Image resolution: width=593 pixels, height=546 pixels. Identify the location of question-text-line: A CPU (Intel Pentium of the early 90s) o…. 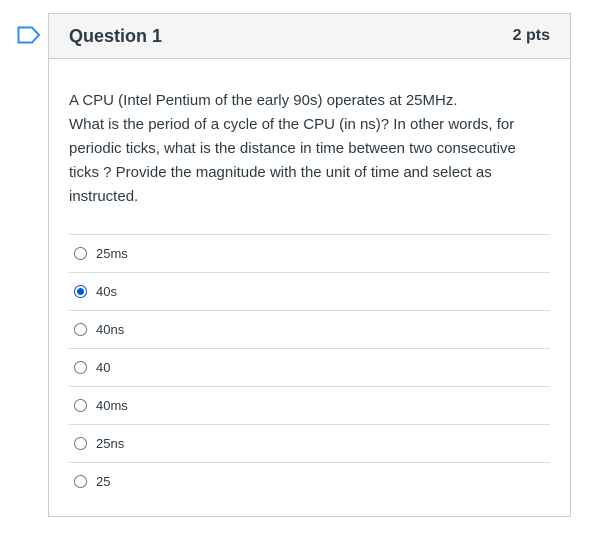
(263, 100).